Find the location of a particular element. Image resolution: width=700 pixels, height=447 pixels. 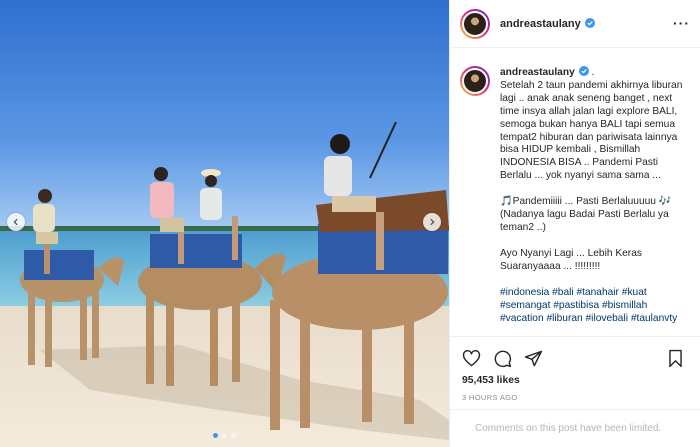

heart-icon is located at coordinates (471, 358).